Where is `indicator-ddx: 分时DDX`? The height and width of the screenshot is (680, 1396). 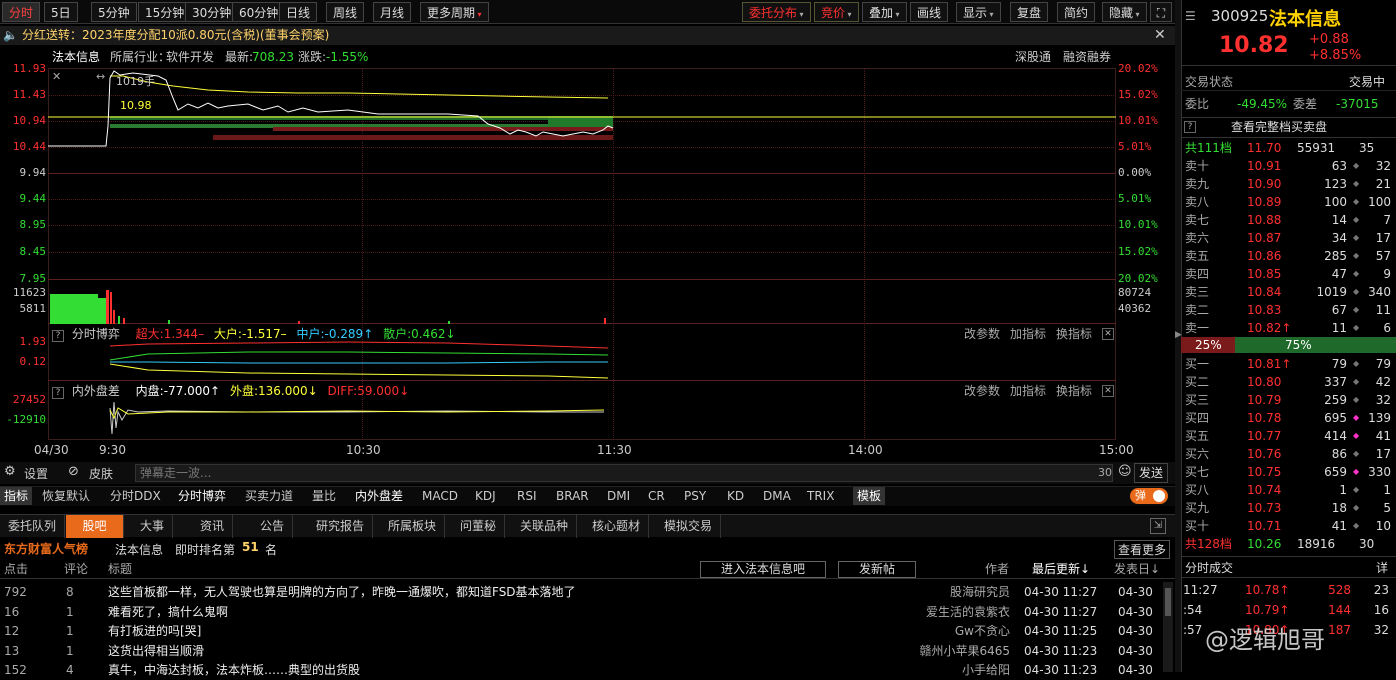
indicator-ddx: 分时DDX is located at coordinates (135, 496).